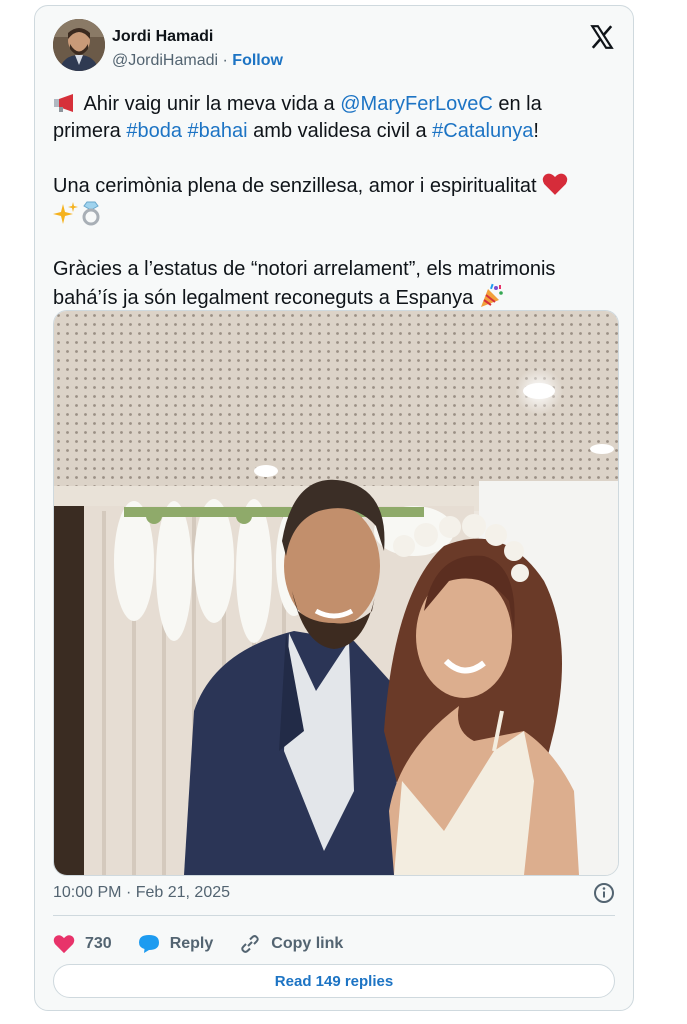 The image size is (687, 1024). Describe the element at coordinates (604, 893) in the screenshot. I see `info-icon` at that location.